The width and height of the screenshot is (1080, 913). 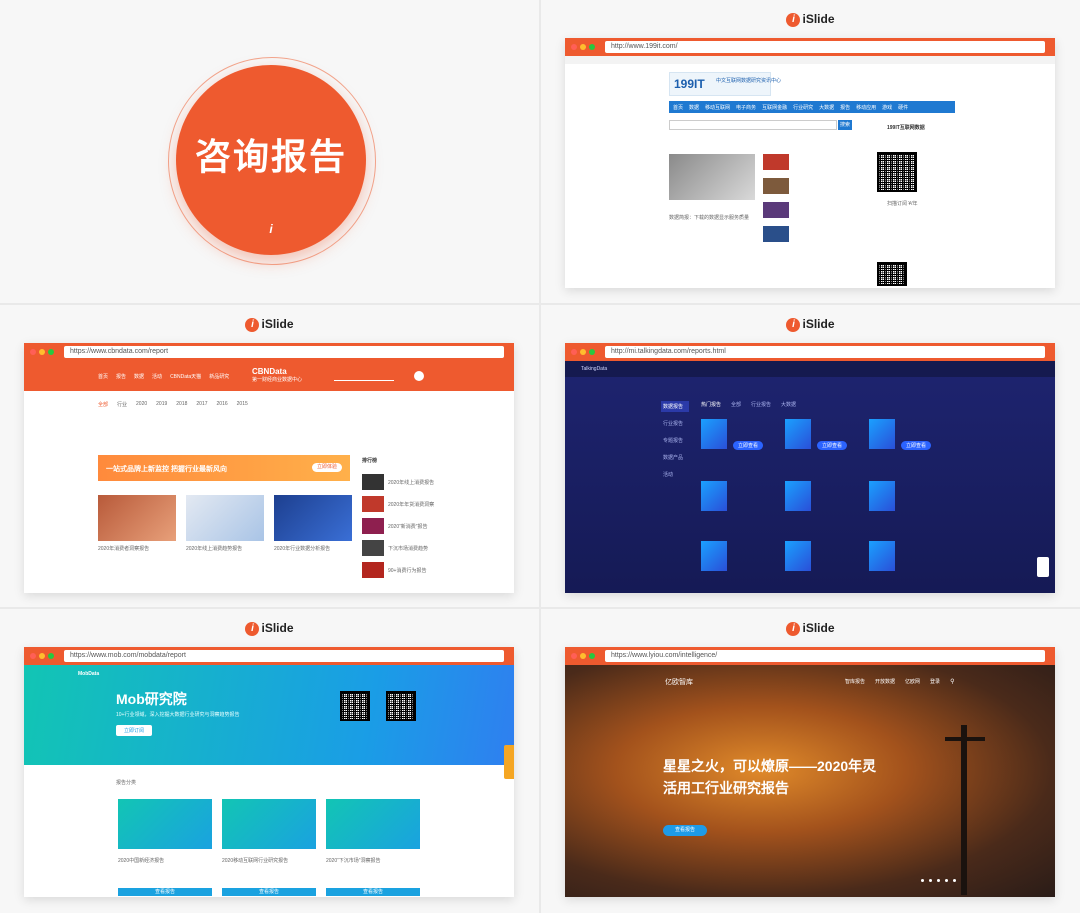 I want to click on address-bar: http://www.199it.com/, so click(x=825, y=47).